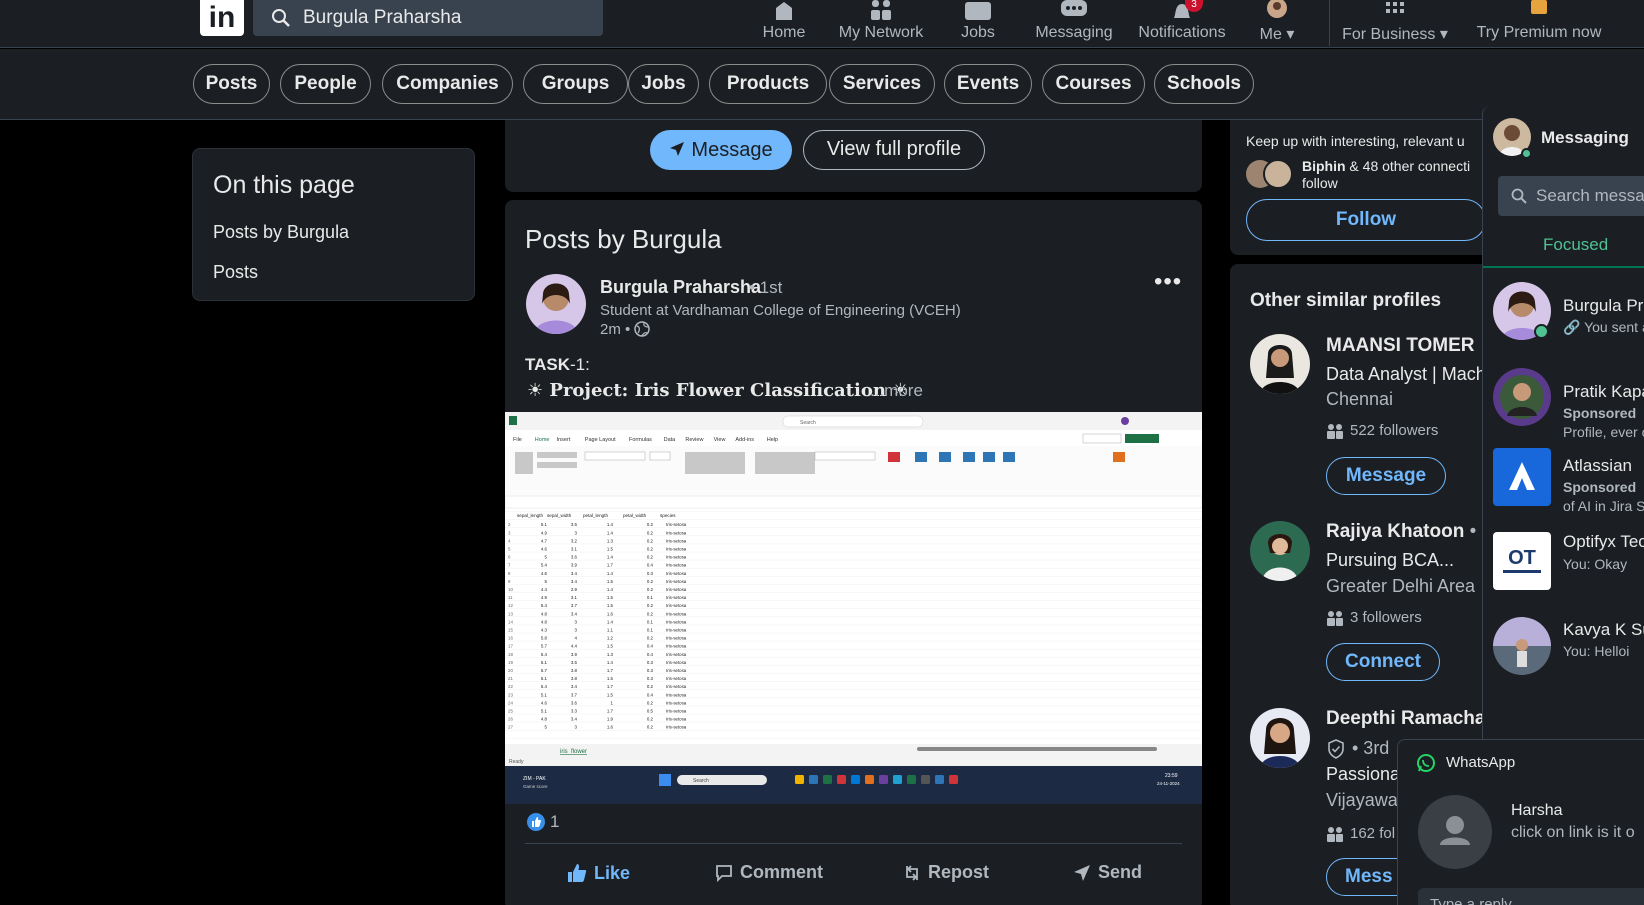 This screenshot has width=1644, height=905. Describe the element at coordinates (1204, 84) in the screenshot. I see `filter-schools: Schools` at that location.